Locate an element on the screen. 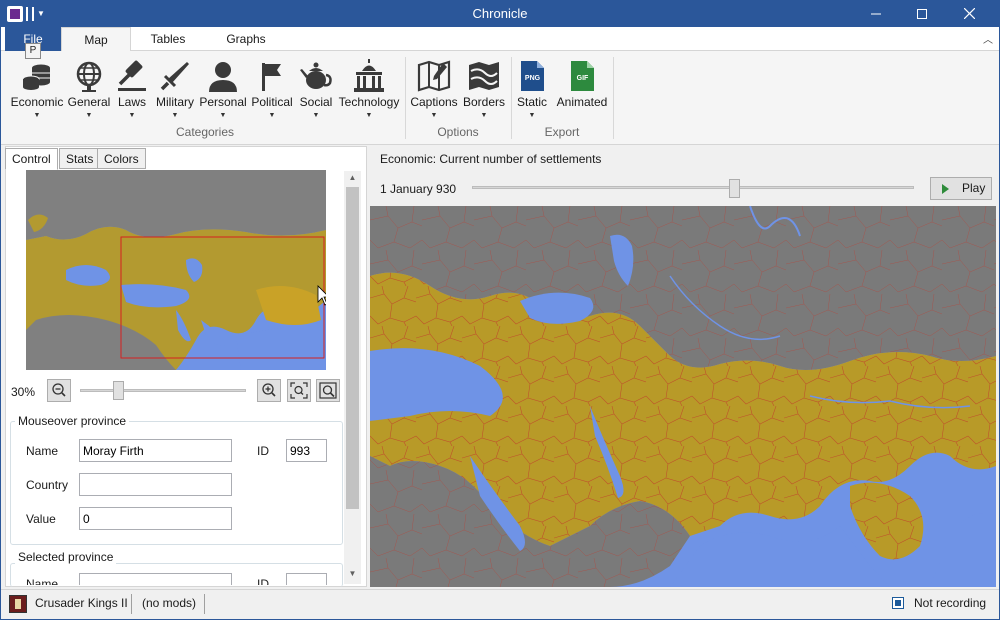 The image size is (1000, 620). mods-status: (no mods) is located at coordinates (169, 603).